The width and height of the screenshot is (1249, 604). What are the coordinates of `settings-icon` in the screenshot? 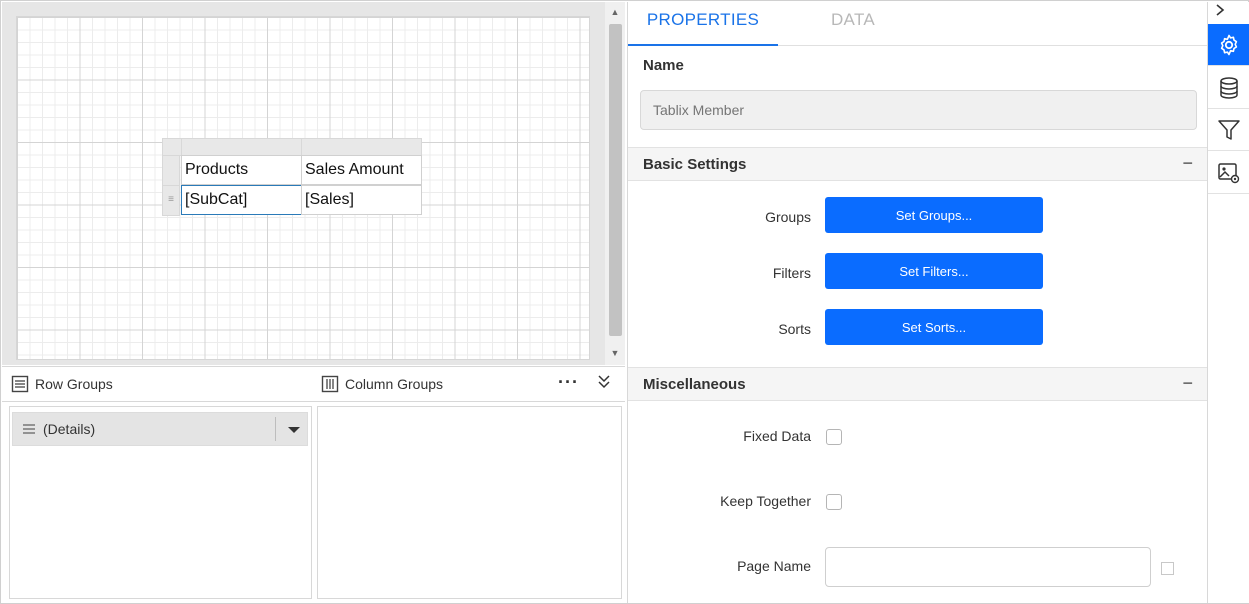 It's located at (1229, 44).